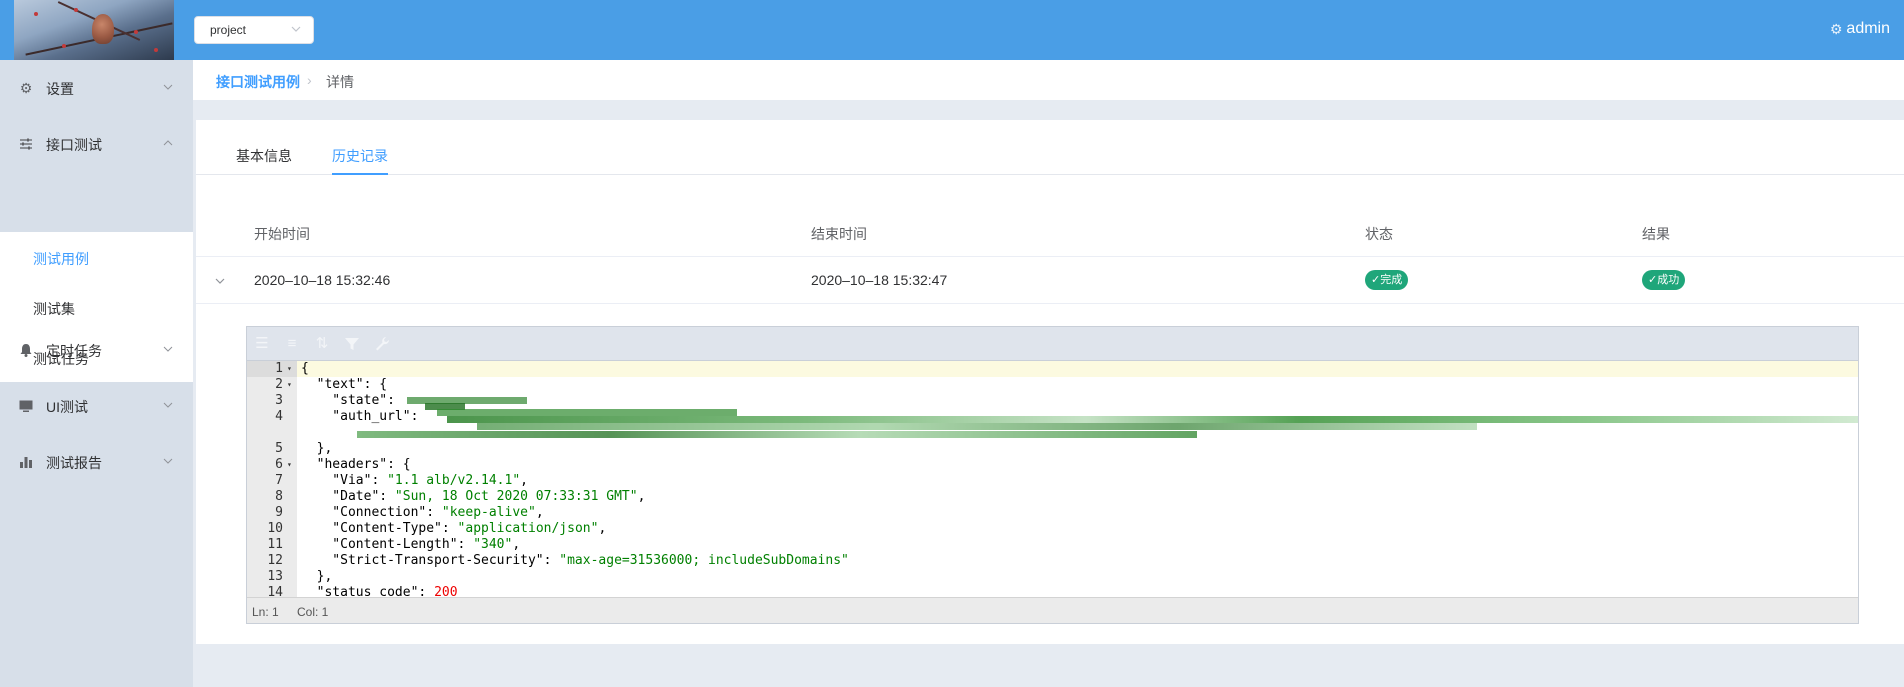 The width and height of the screenshot is (1904, 687). I want to click on sidebar-item-label: UI测试, so click(67, 407).